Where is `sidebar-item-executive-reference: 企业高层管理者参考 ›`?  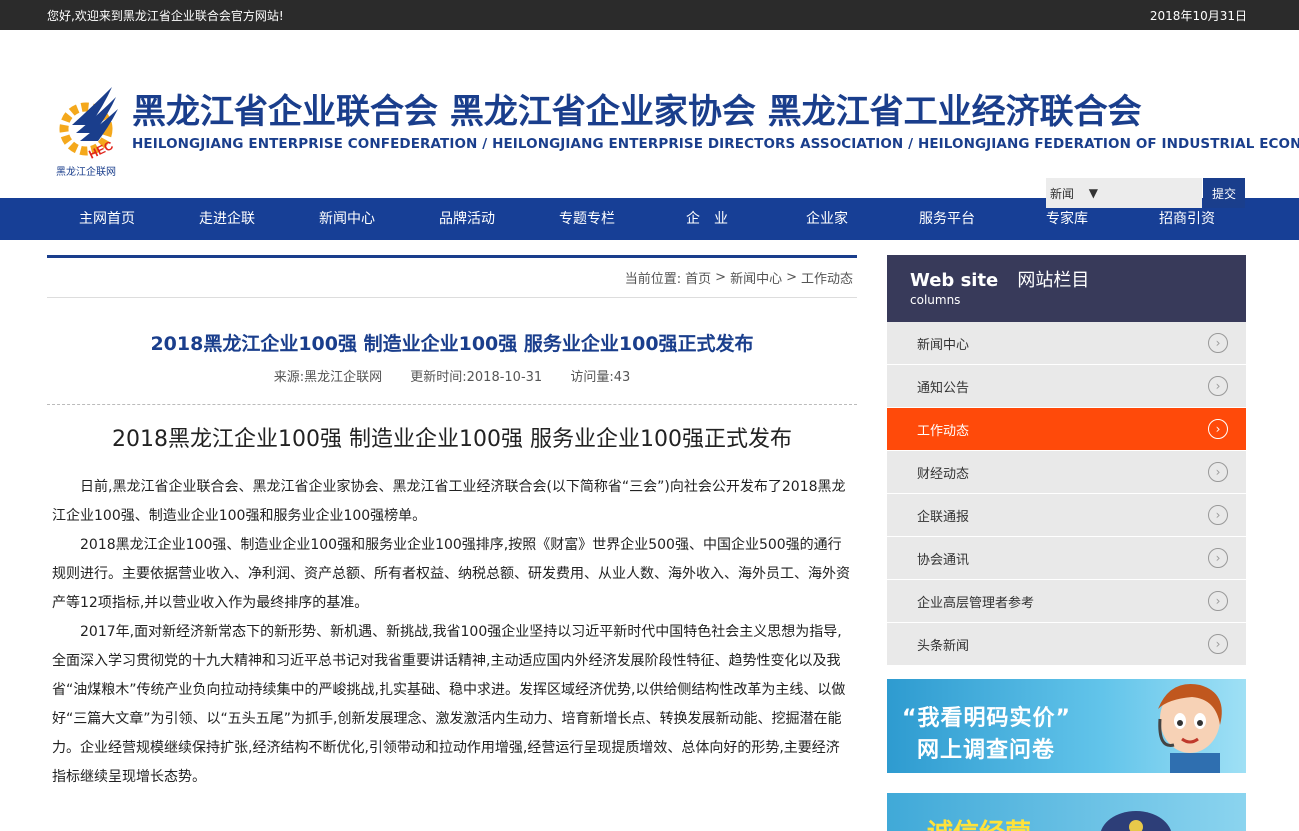
sidebar-item-executive-reference: 企业高层管理者参考 › is located at coordinates (1066, 601).